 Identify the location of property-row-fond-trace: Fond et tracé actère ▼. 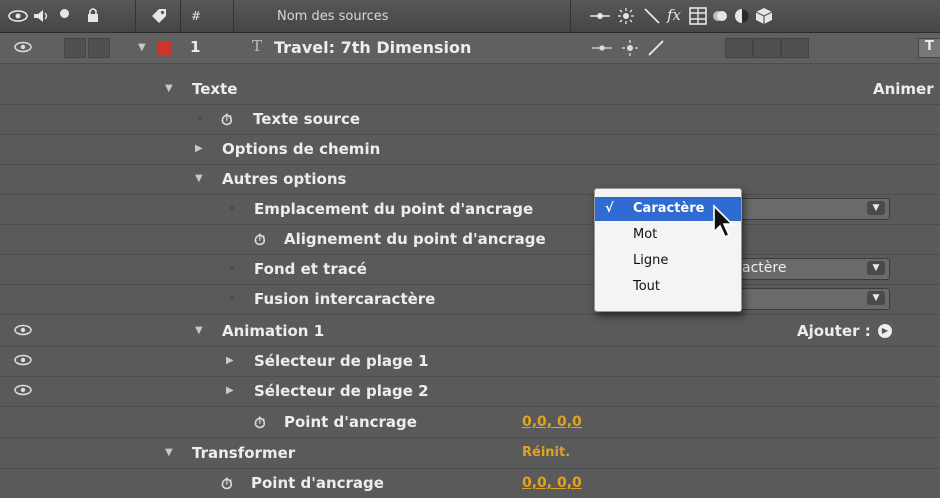
(470, 269).